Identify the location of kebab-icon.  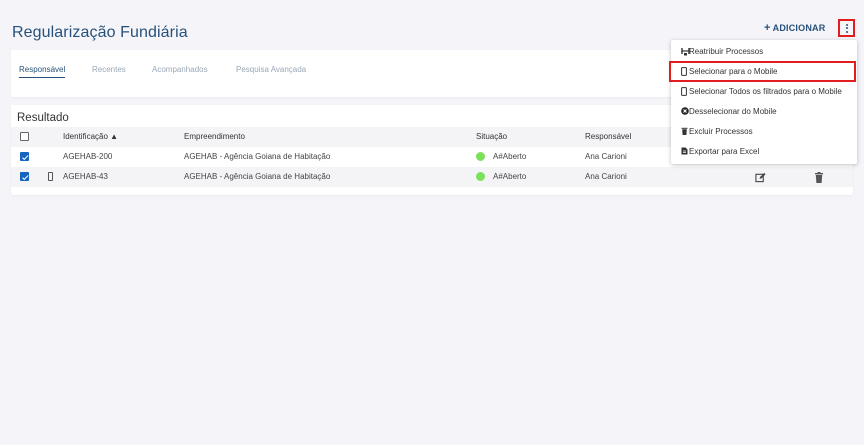
(846, 28).